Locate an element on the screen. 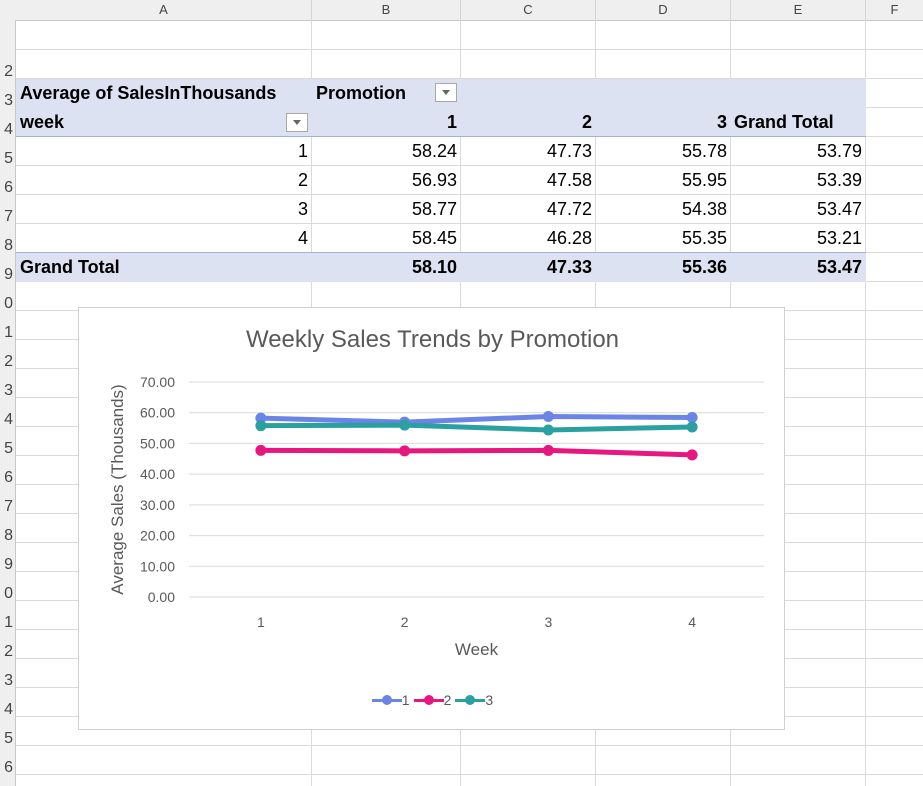 The image size is (923, 786). legend-item: 3 is located at coordinates (474, 700).